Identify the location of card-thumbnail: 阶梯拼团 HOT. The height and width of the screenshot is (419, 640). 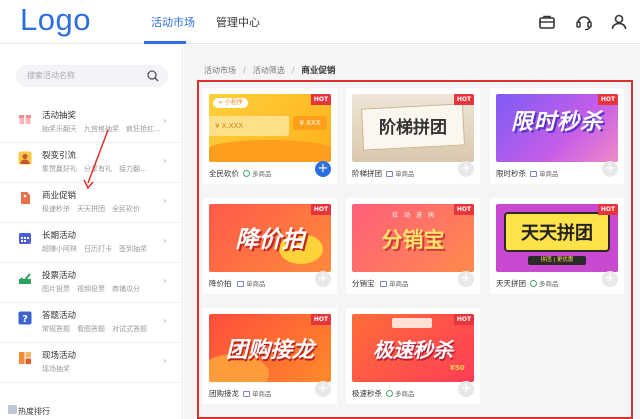
(413, 128).